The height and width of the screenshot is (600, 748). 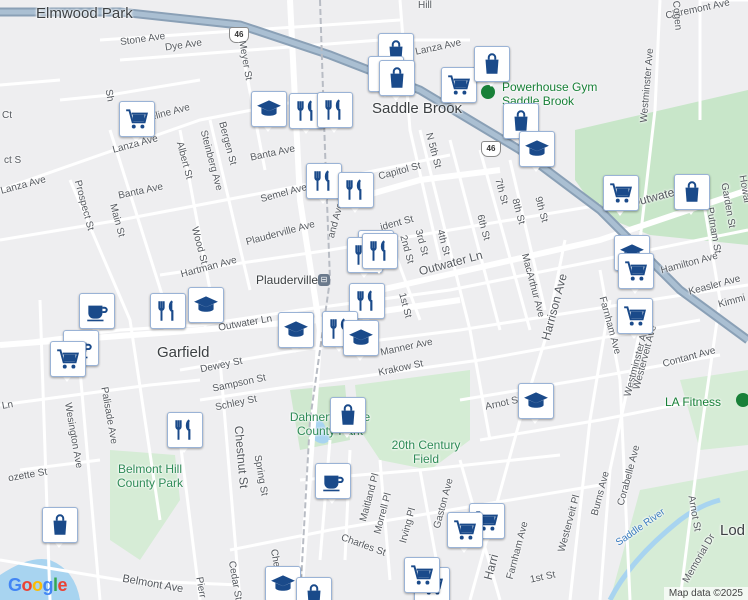 I want to click on park-label-20th-century-field: 20th Century Field, so click(x=426, y=452).